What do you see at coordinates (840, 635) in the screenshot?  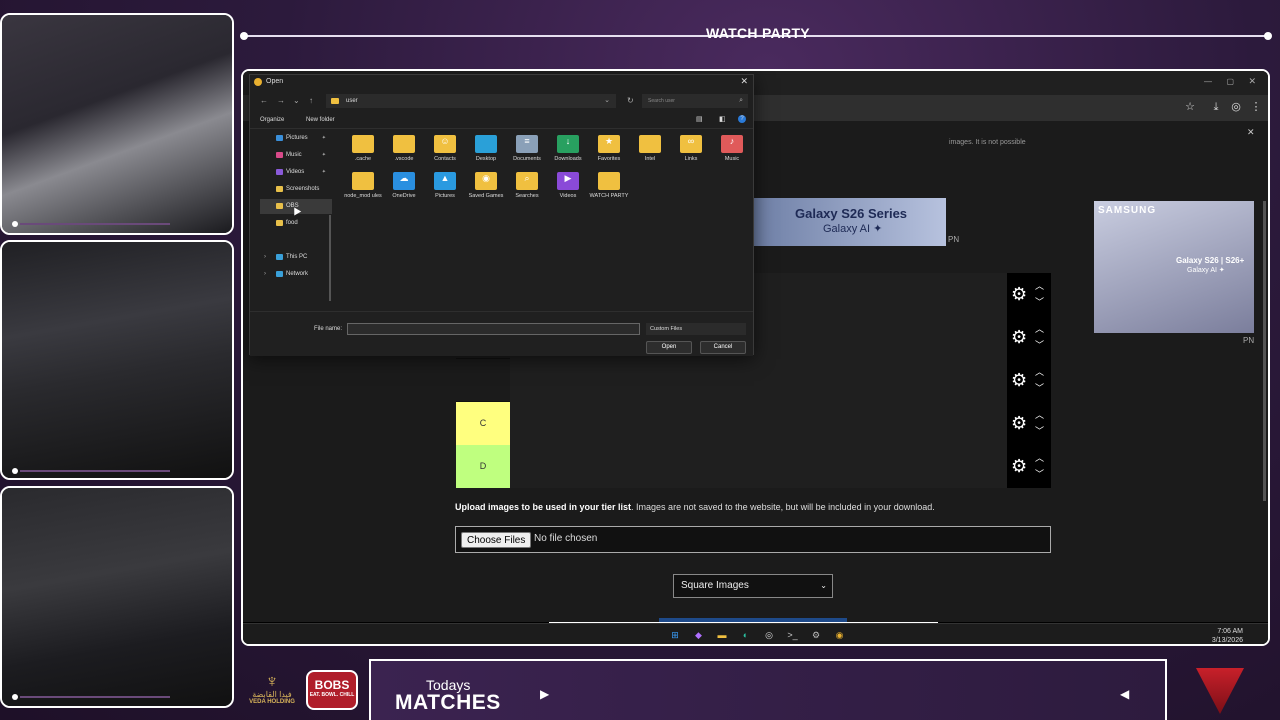 I see `chrome-icon: ◉` at bounding box center [840, 635].